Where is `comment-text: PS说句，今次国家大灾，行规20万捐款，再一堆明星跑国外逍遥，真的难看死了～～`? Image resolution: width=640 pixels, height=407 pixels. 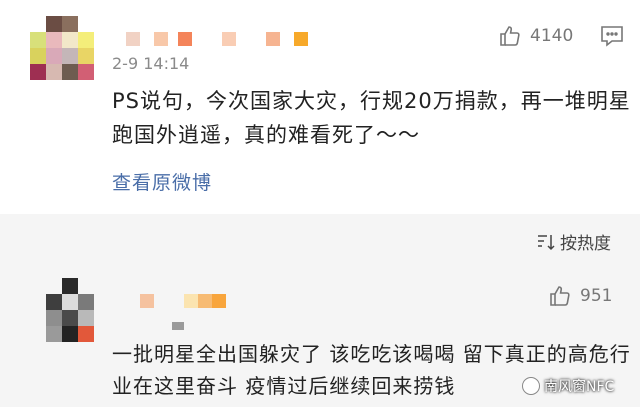 comment-text: PS说句，今次国家大灾，行规20万捐款，再一堆明星跑国外逍遥，真的难看死了～～ is located at coordinates (371, 118).